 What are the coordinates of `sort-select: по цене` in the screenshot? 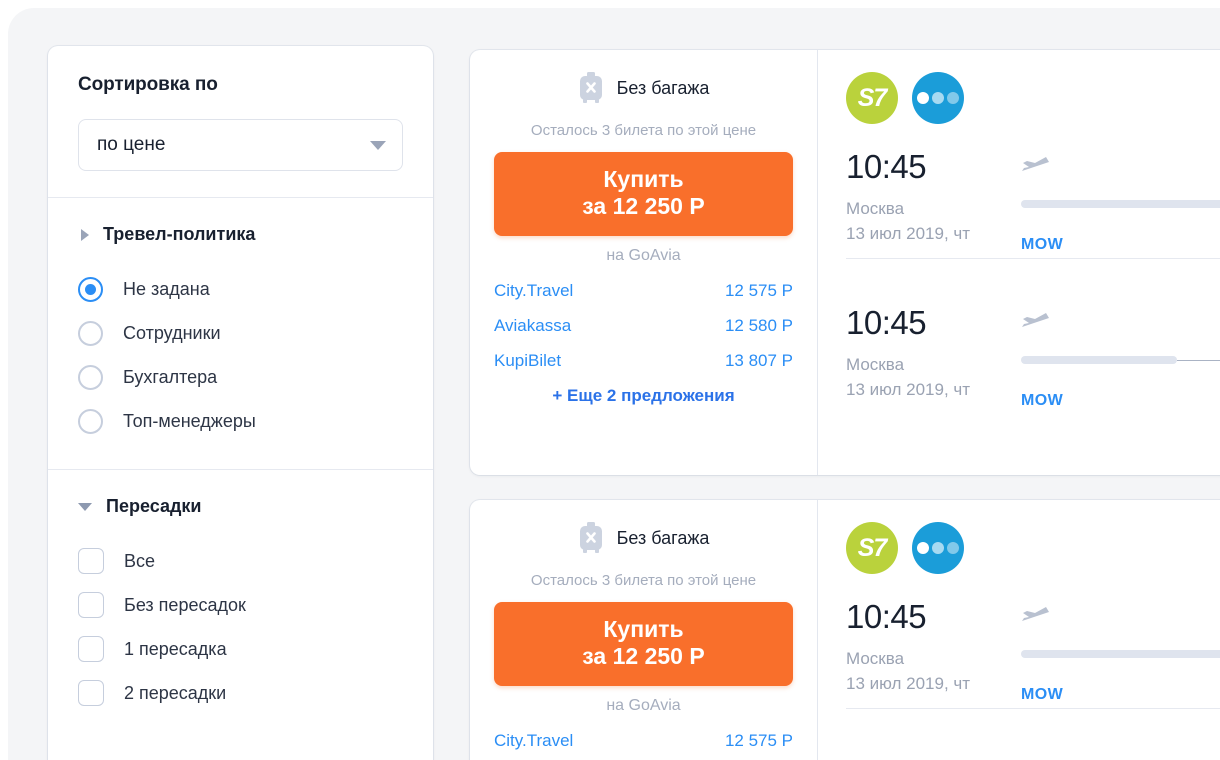 It's located at (240, 145).